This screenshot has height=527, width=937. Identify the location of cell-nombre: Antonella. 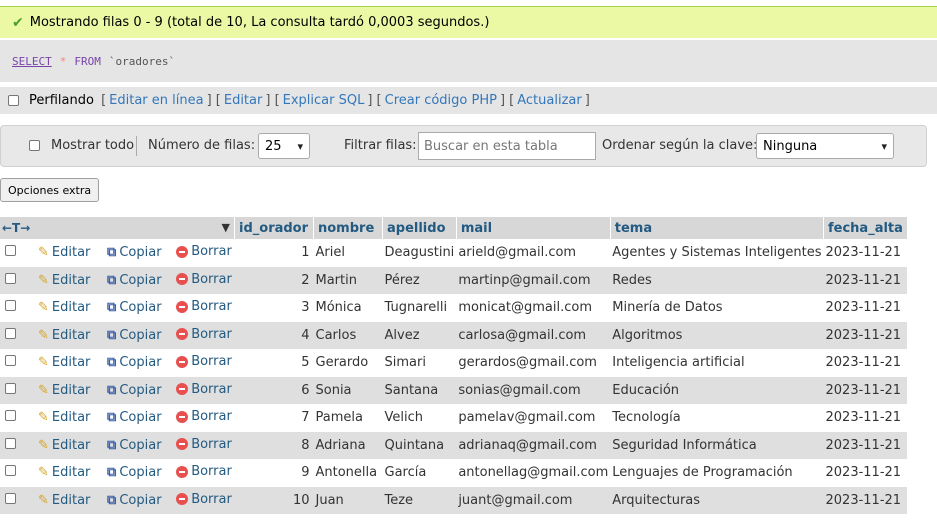
(348, 473).